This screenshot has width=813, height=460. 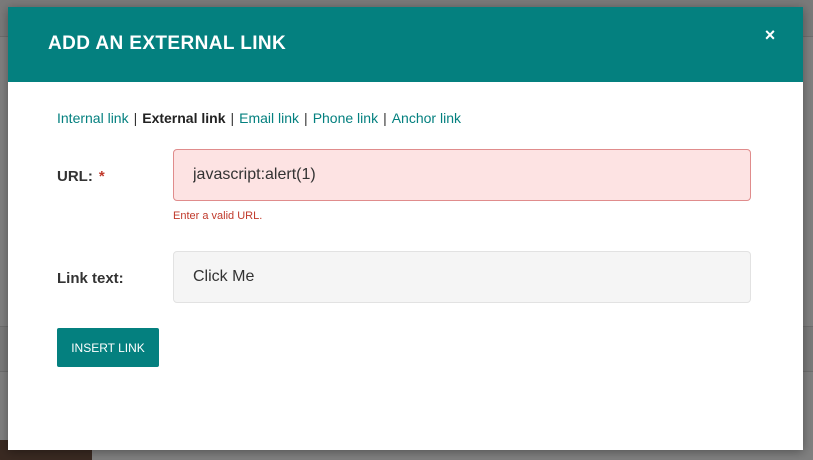 What do you see at coordinates (462, 277) in the screenshot?
I see `link-text-input` at bounding box center [462, 277].